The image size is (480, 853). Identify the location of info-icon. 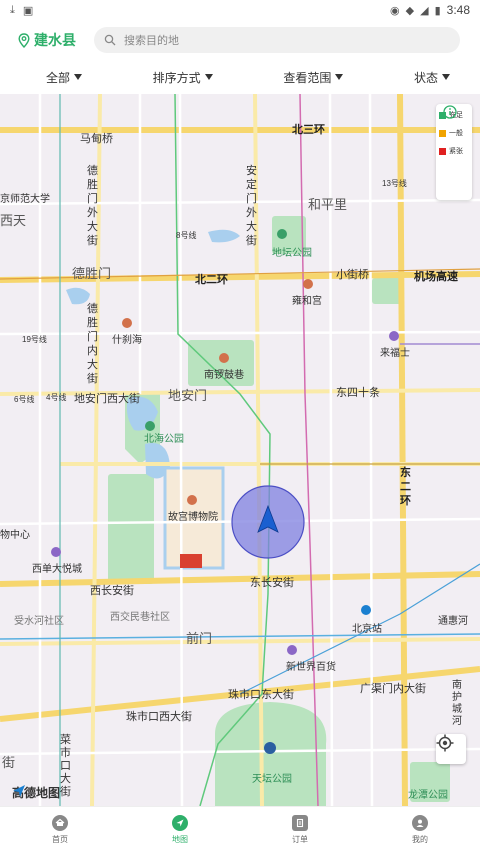
(450, 112).